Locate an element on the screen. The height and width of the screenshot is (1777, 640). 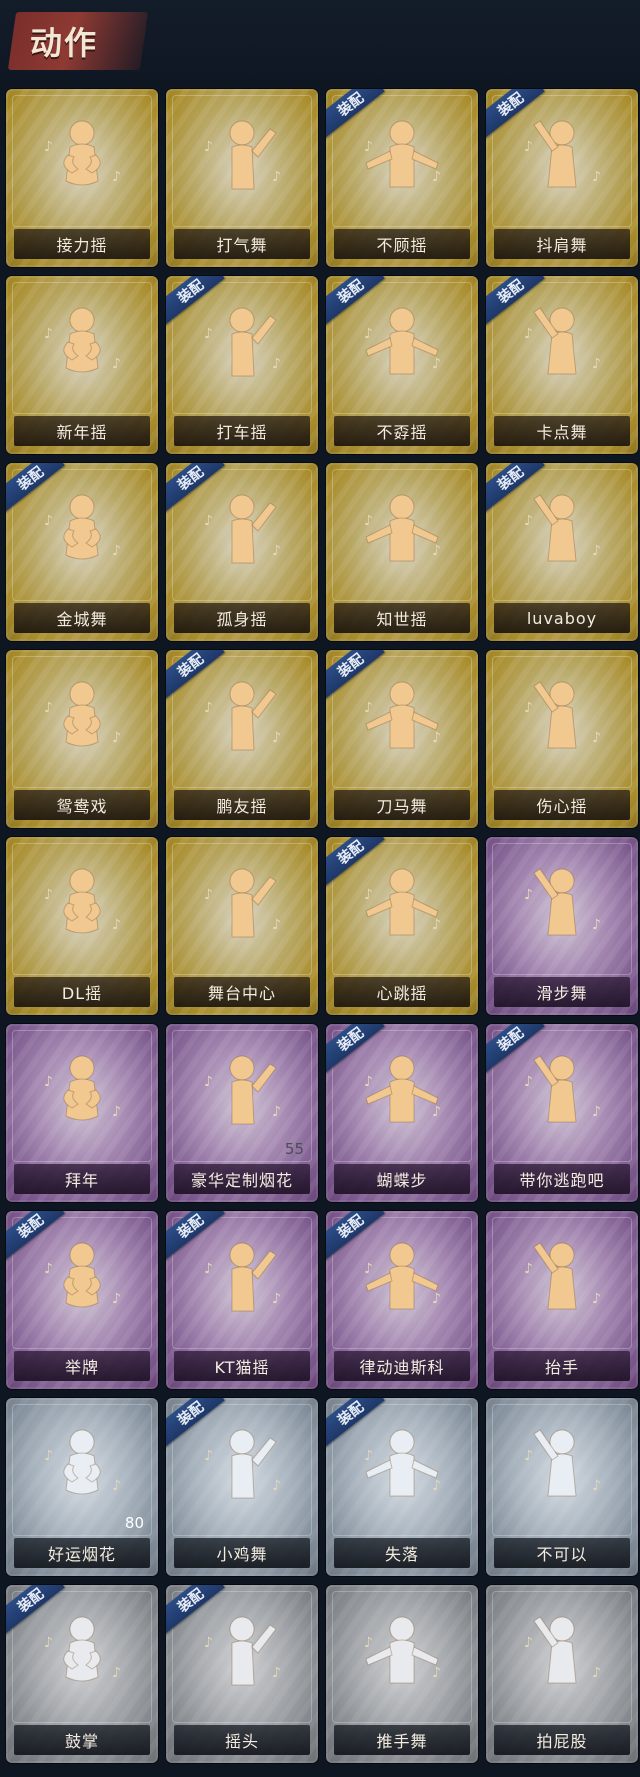
emote-card: ♪ ♪ 舞台中心 is located at coordinates (242, 926).